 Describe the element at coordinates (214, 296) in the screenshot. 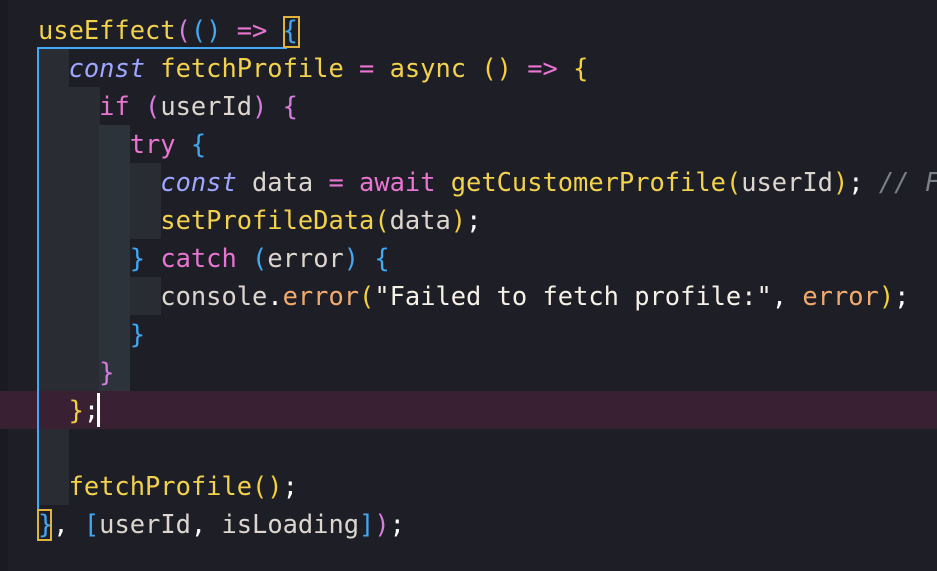

I see `code-token: console` at that location.